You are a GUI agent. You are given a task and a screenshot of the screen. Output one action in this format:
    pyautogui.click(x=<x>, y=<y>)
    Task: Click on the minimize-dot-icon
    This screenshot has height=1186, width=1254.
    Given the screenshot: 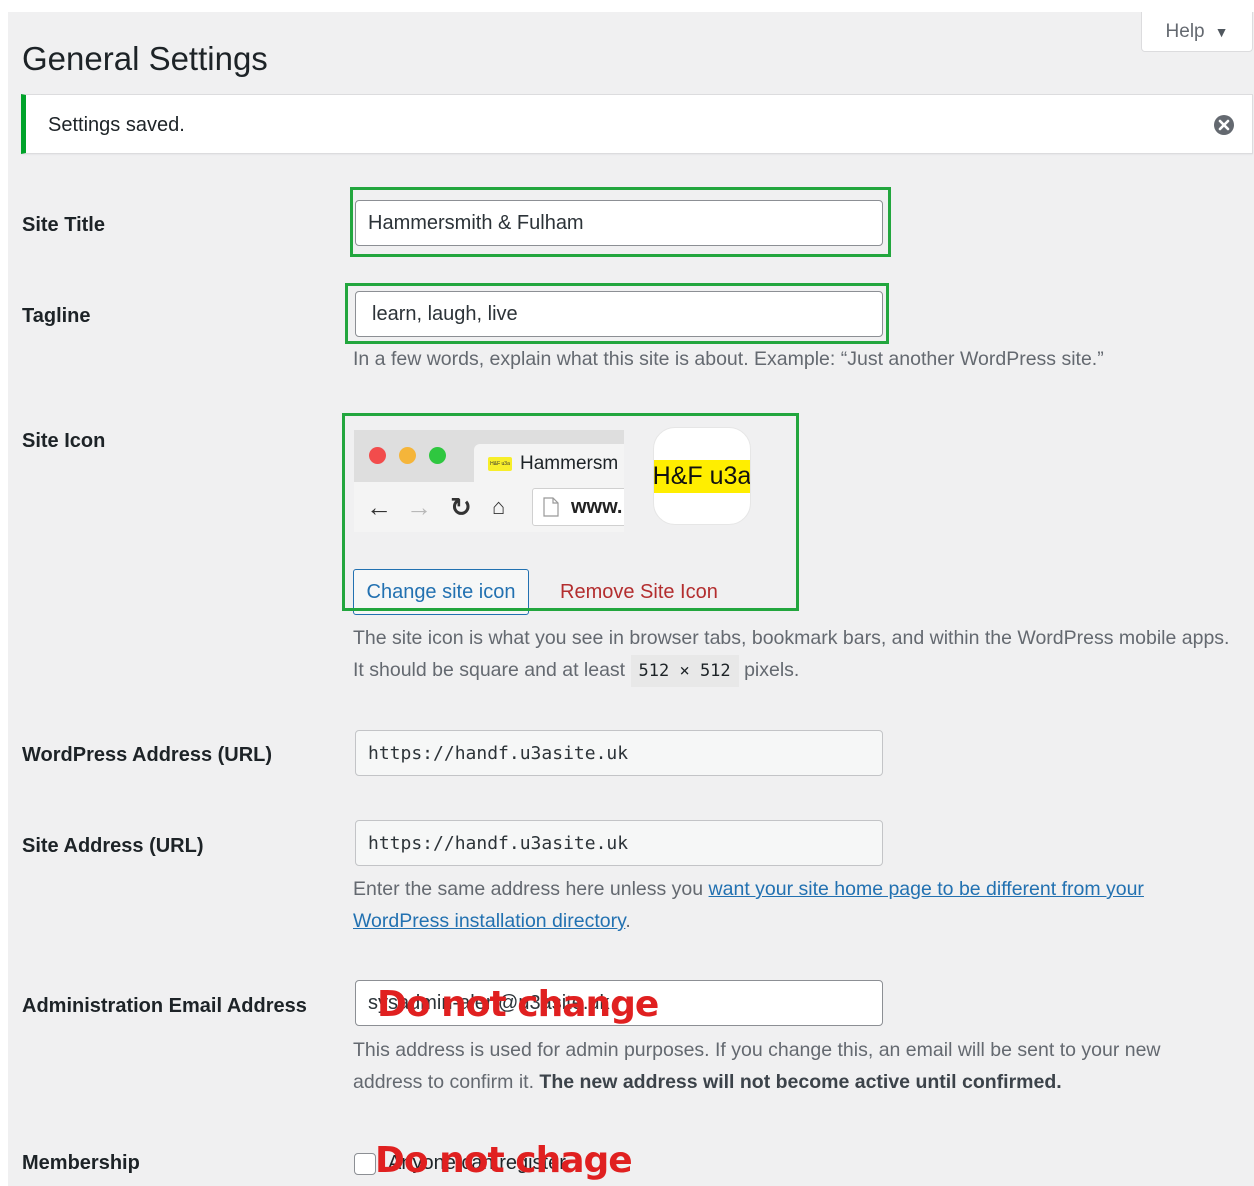 What is the action you would take?
    pyautogui.click(x=407, y=455)
    